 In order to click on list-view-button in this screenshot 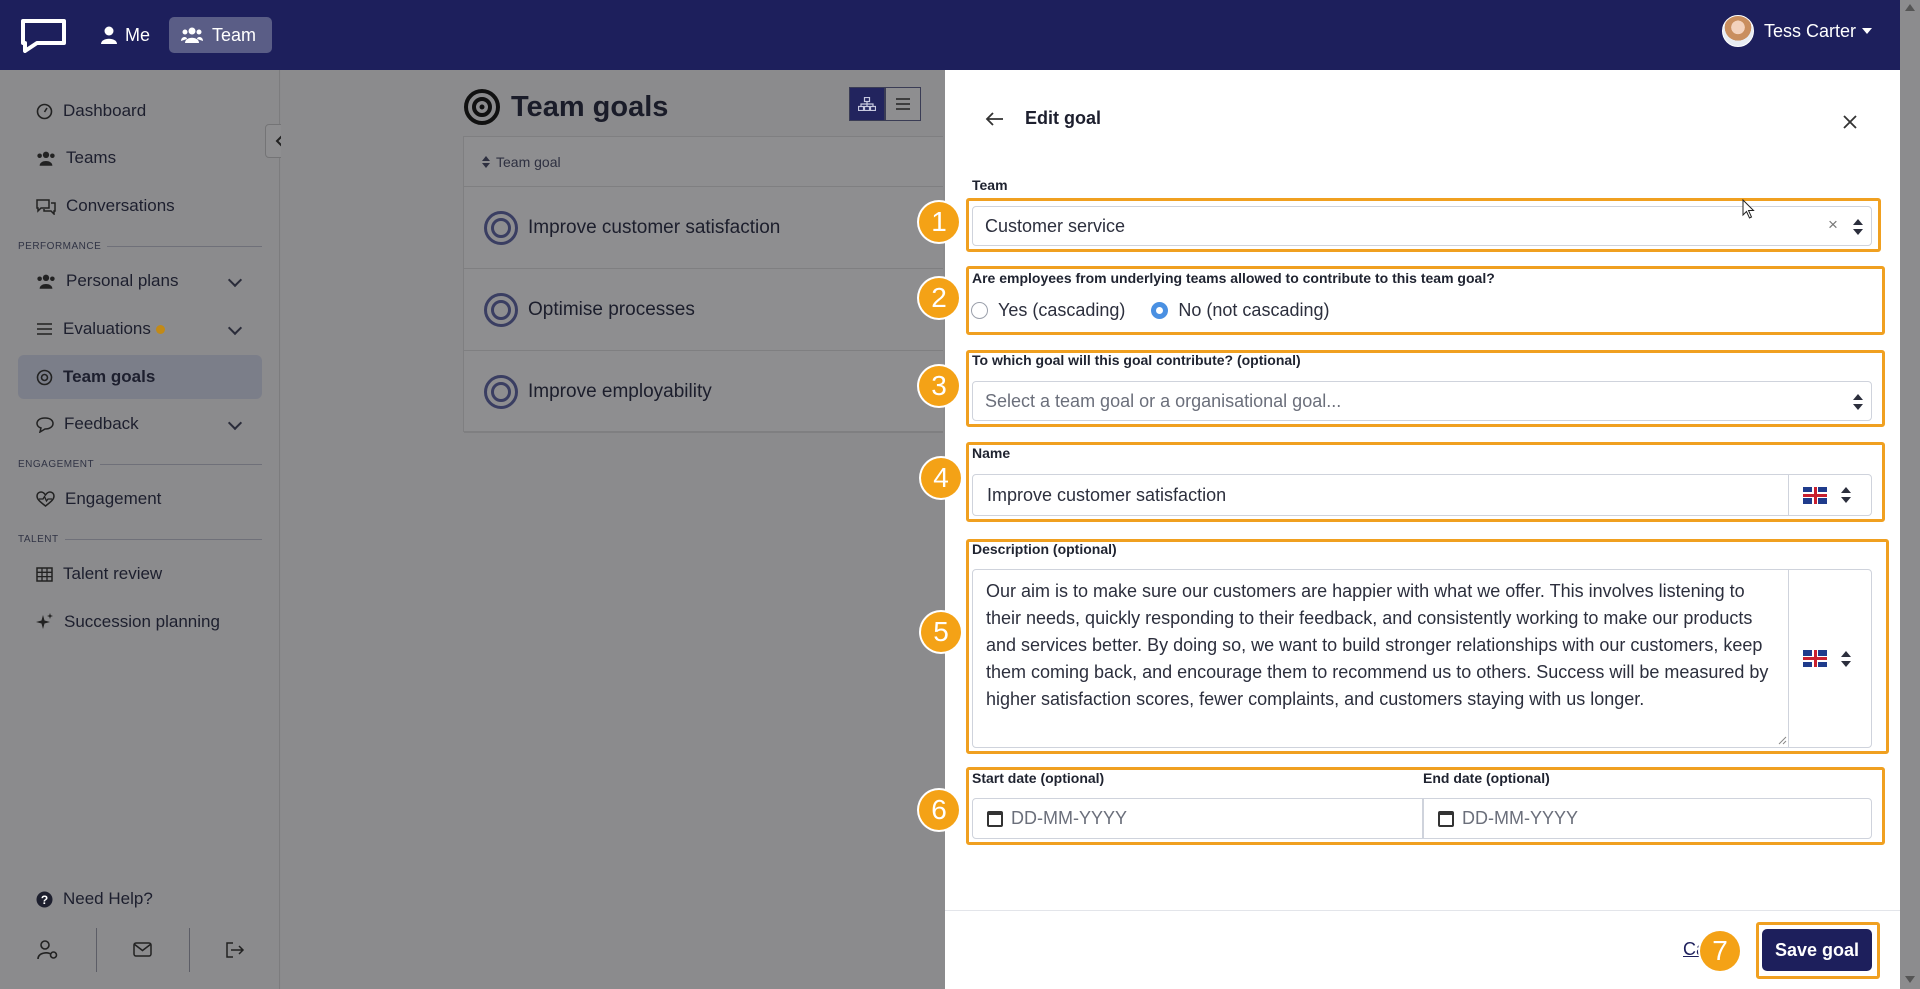, I will do `click(903, 104)`.